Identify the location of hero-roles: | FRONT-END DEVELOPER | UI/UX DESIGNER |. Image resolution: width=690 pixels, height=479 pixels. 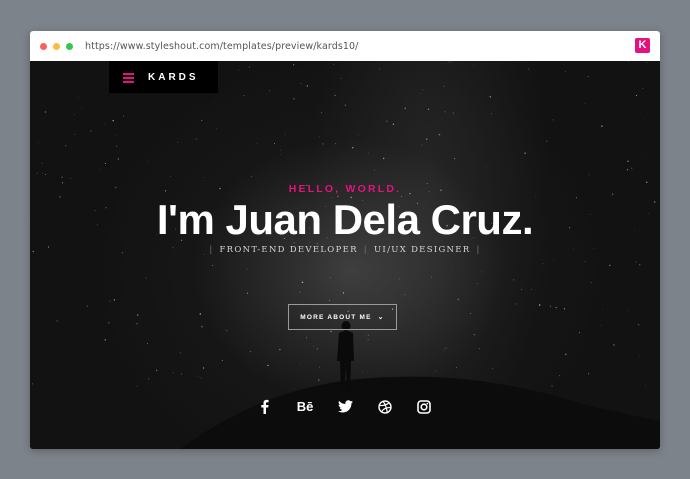
(345, 250).